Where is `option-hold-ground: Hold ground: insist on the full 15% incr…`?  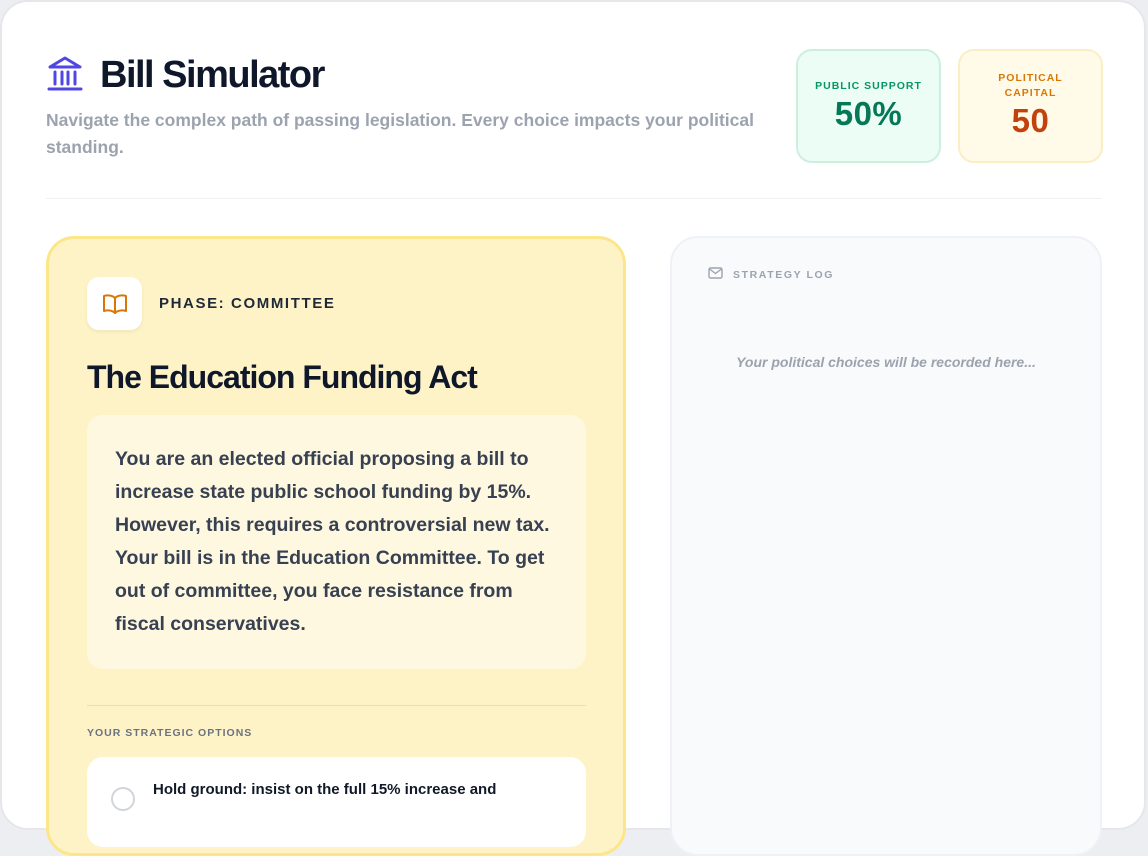 option-hold-ground: Hold ground: insist on the full 15% incr… is located at coordinates (336, 802).